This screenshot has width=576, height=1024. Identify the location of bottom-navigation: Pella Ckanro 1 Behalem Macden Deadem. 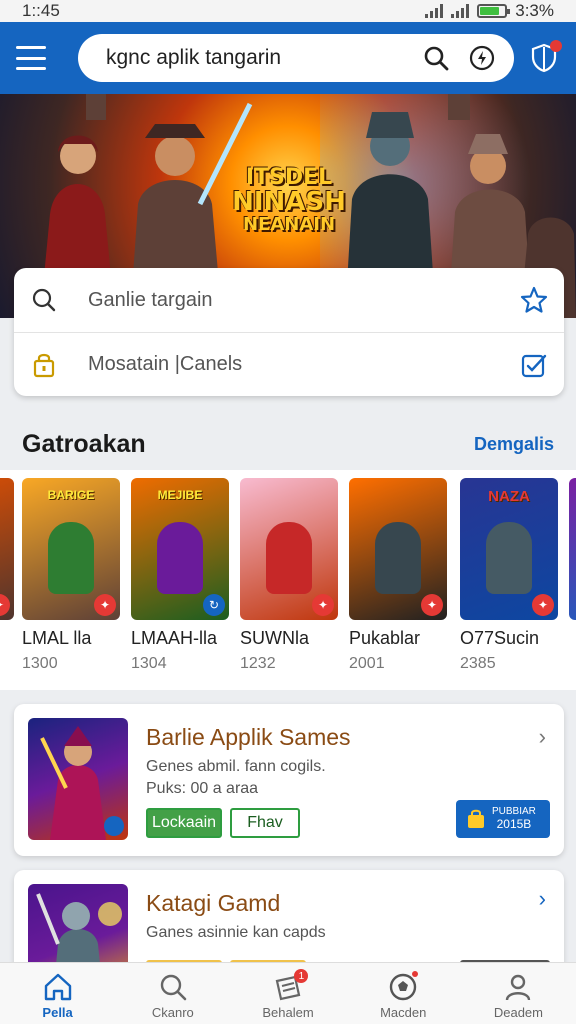
(288, 993).